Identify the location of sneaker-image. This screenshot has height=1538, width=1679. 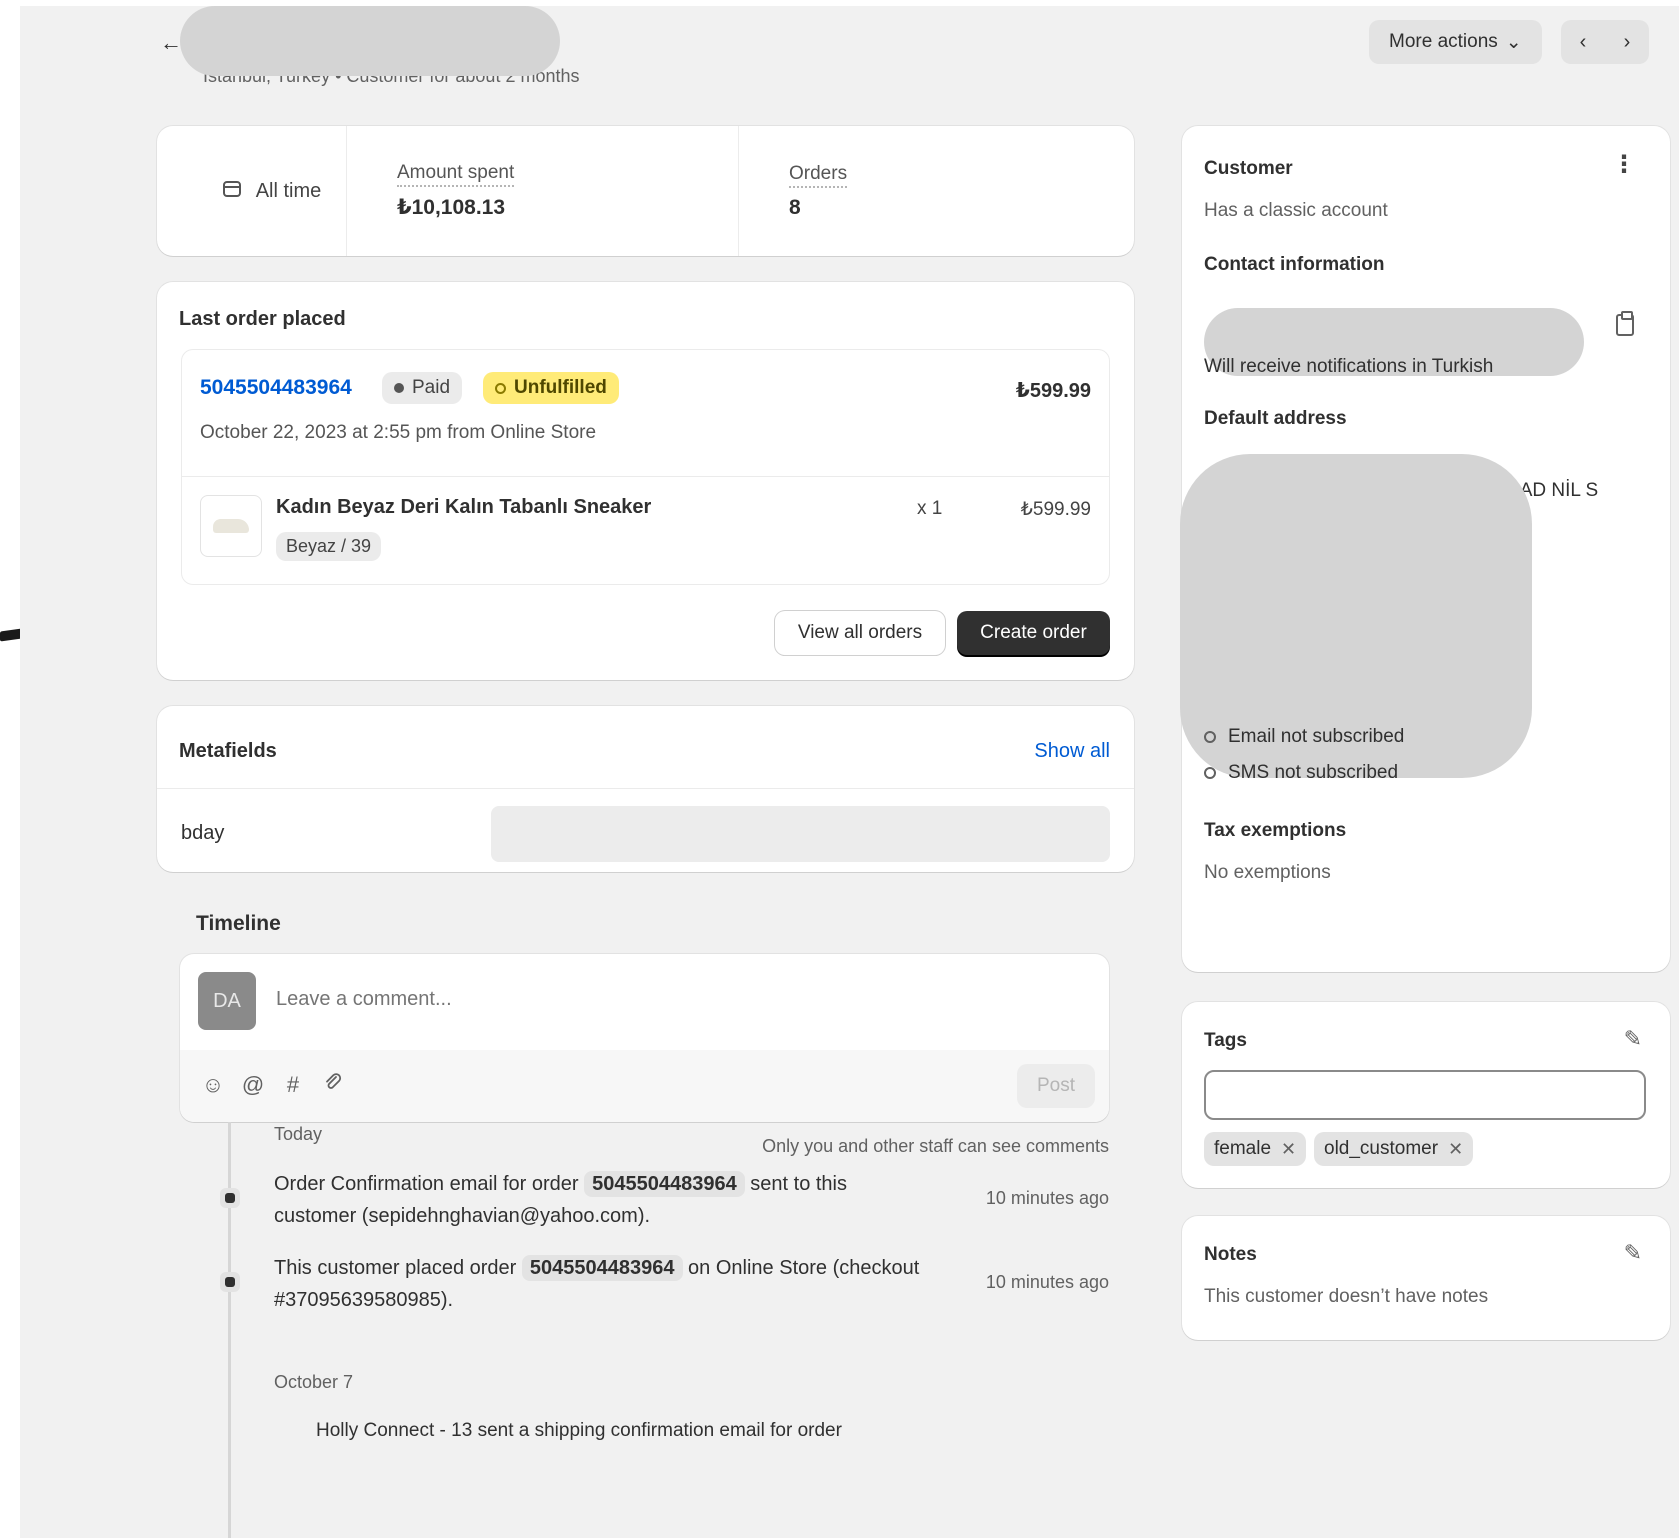
(231, 526).